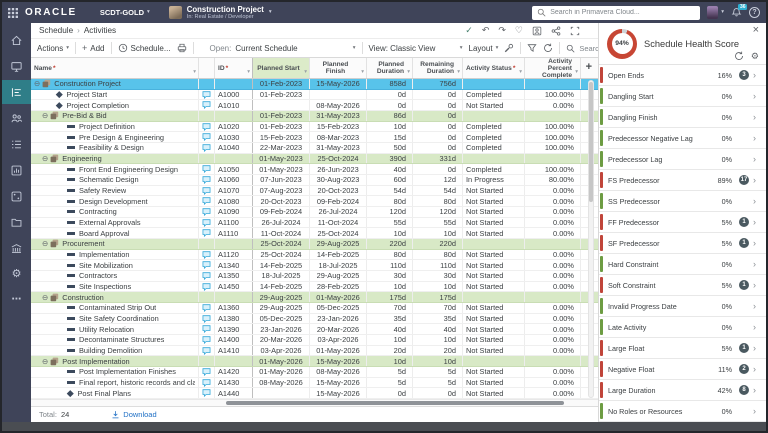  I want to click on health-item: Predecessor Lag 0% ›, so click(682, 159).